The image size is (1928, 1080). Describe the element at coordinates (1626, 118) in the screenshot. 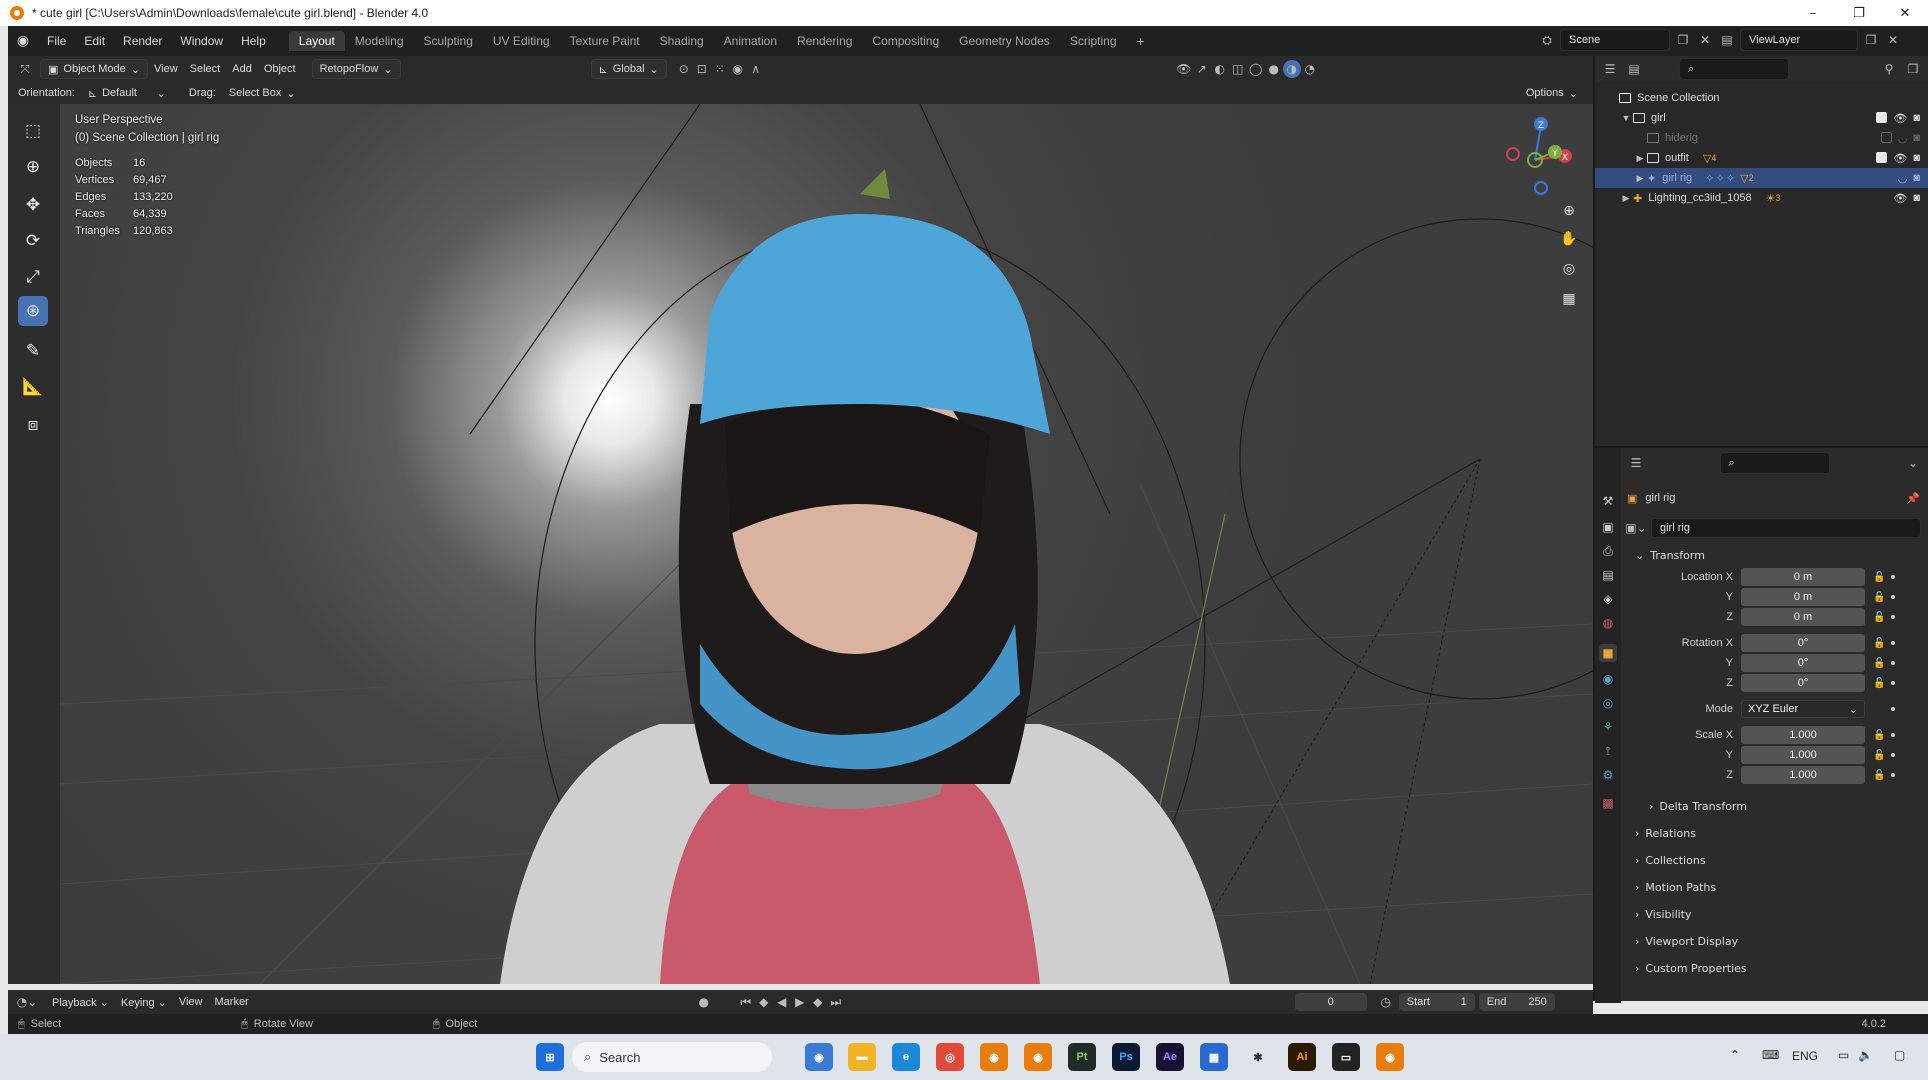

I see `expand-icon: ▼` at that location.